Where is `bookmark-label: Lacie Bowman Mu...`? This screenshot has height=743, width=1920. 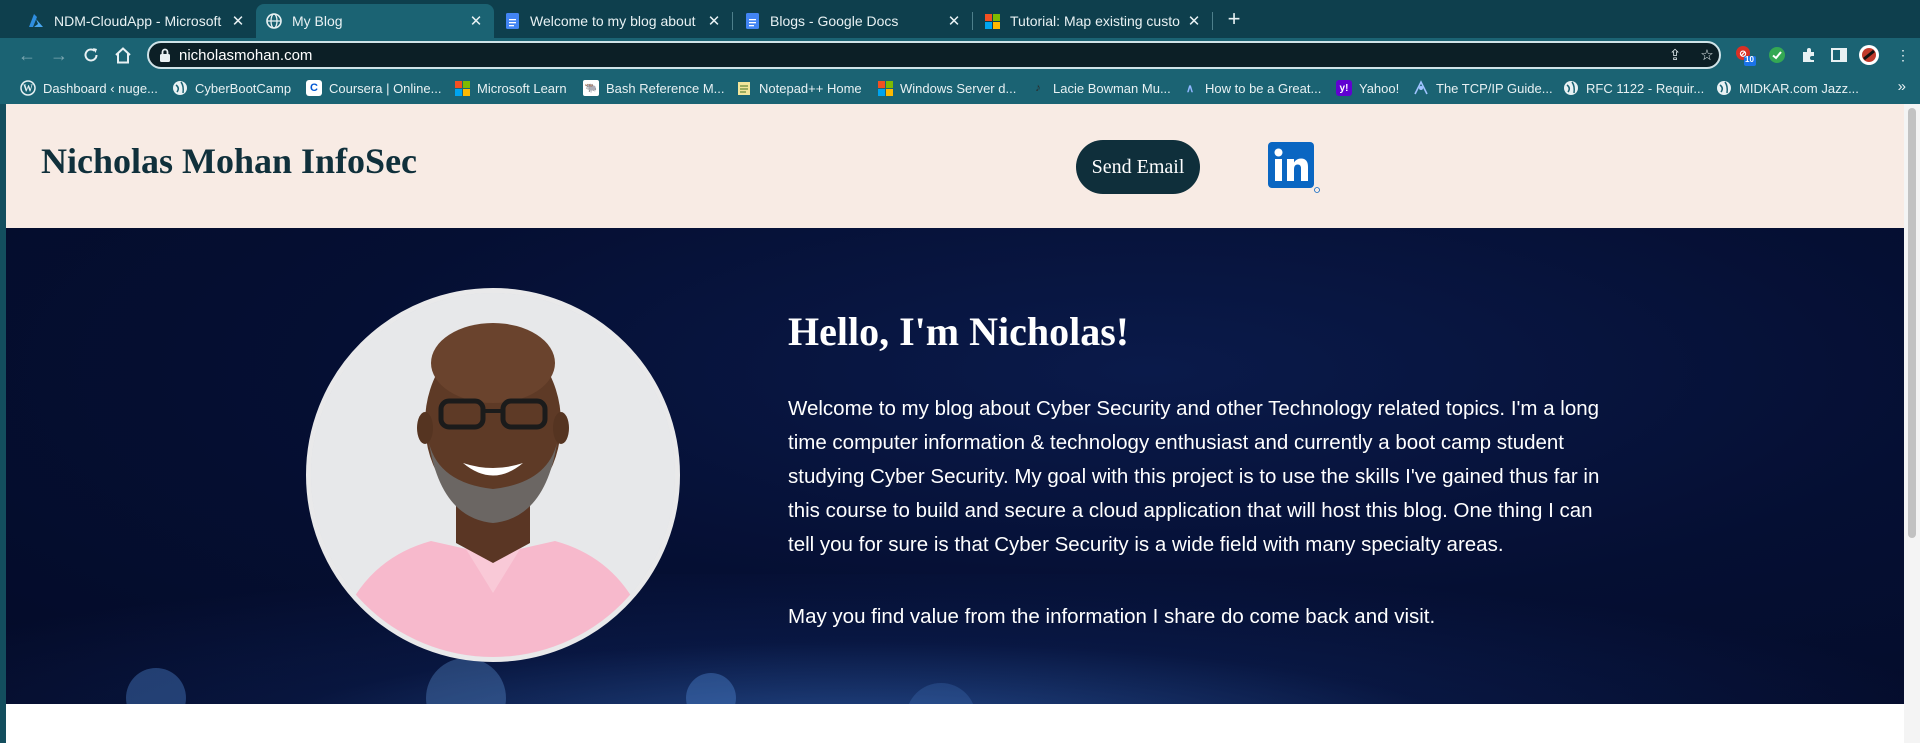 bookmark-label: Lacie Bowman Mu... is located at coordinates (1112, 88).